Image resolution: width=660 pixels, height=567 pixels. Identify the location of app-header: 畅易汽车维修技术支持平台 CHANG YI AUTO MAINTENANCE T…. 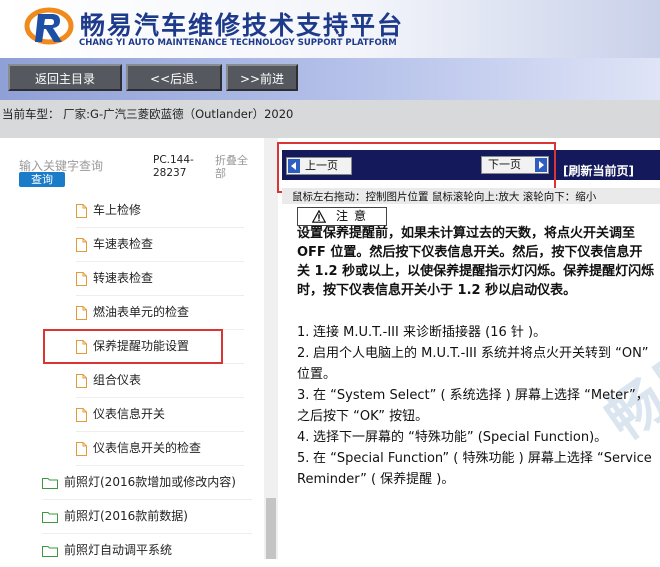
(330, 29).